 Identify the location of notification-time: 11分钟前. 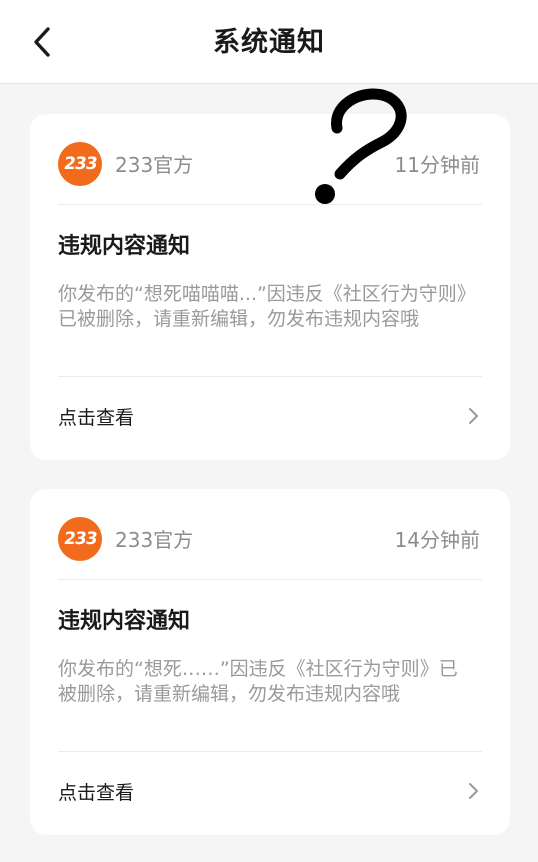
(437, 165).